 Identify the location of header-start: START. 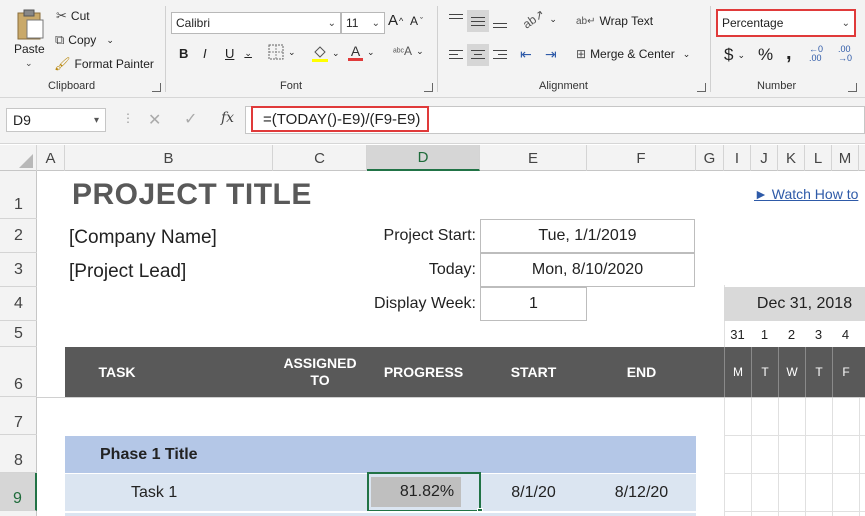
(533, 372).